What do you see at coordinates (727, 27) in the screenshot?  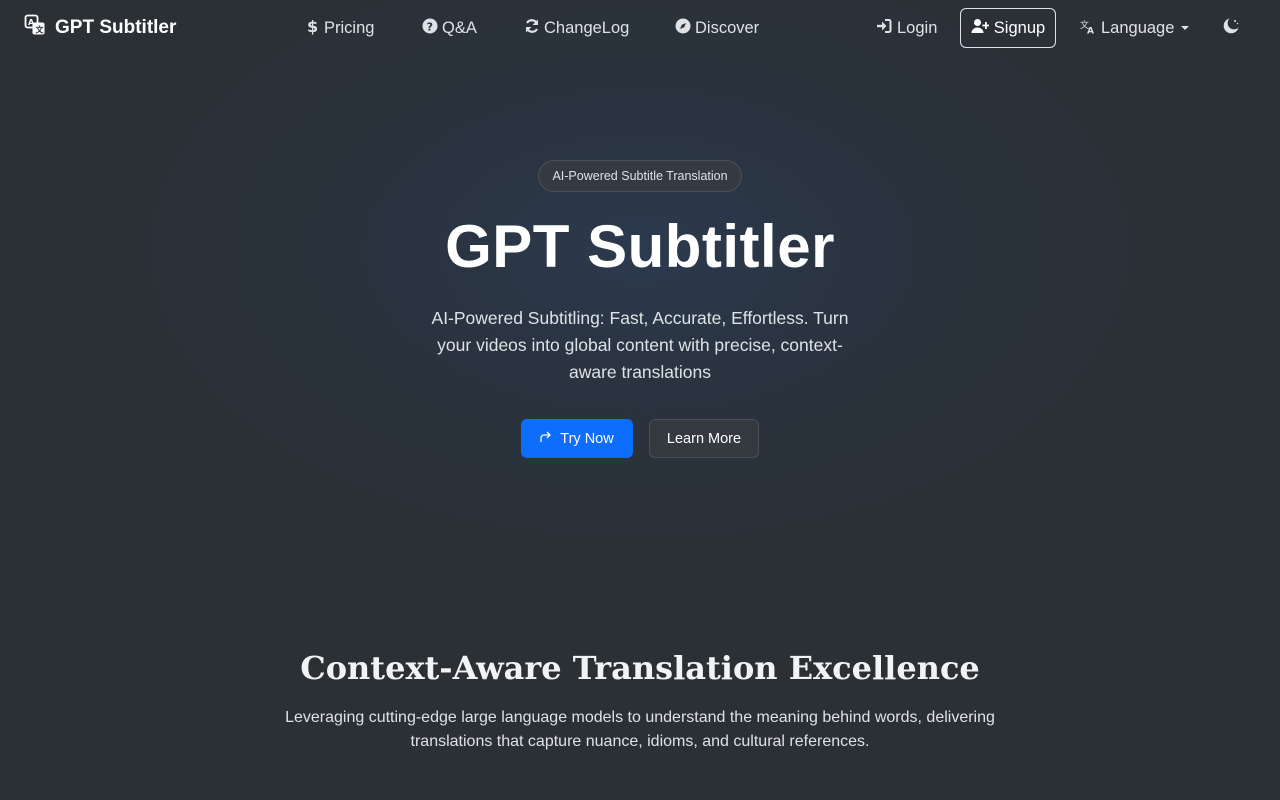 I see `nav-discover-label: Discover` at bounding box center [727, 27].